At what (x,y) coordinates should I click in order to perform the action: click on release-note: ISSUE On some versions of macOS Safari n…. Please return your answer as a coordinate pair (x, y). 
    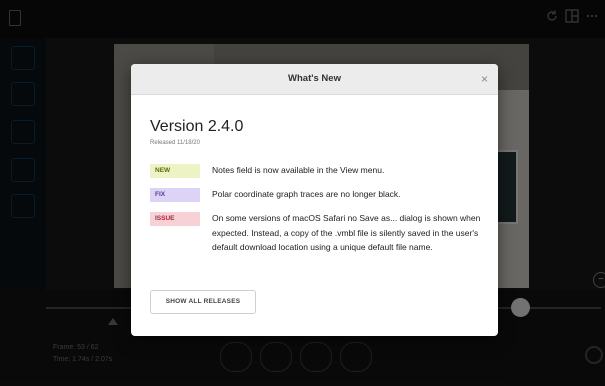
    Looking at the image, I should click on (315, 244).